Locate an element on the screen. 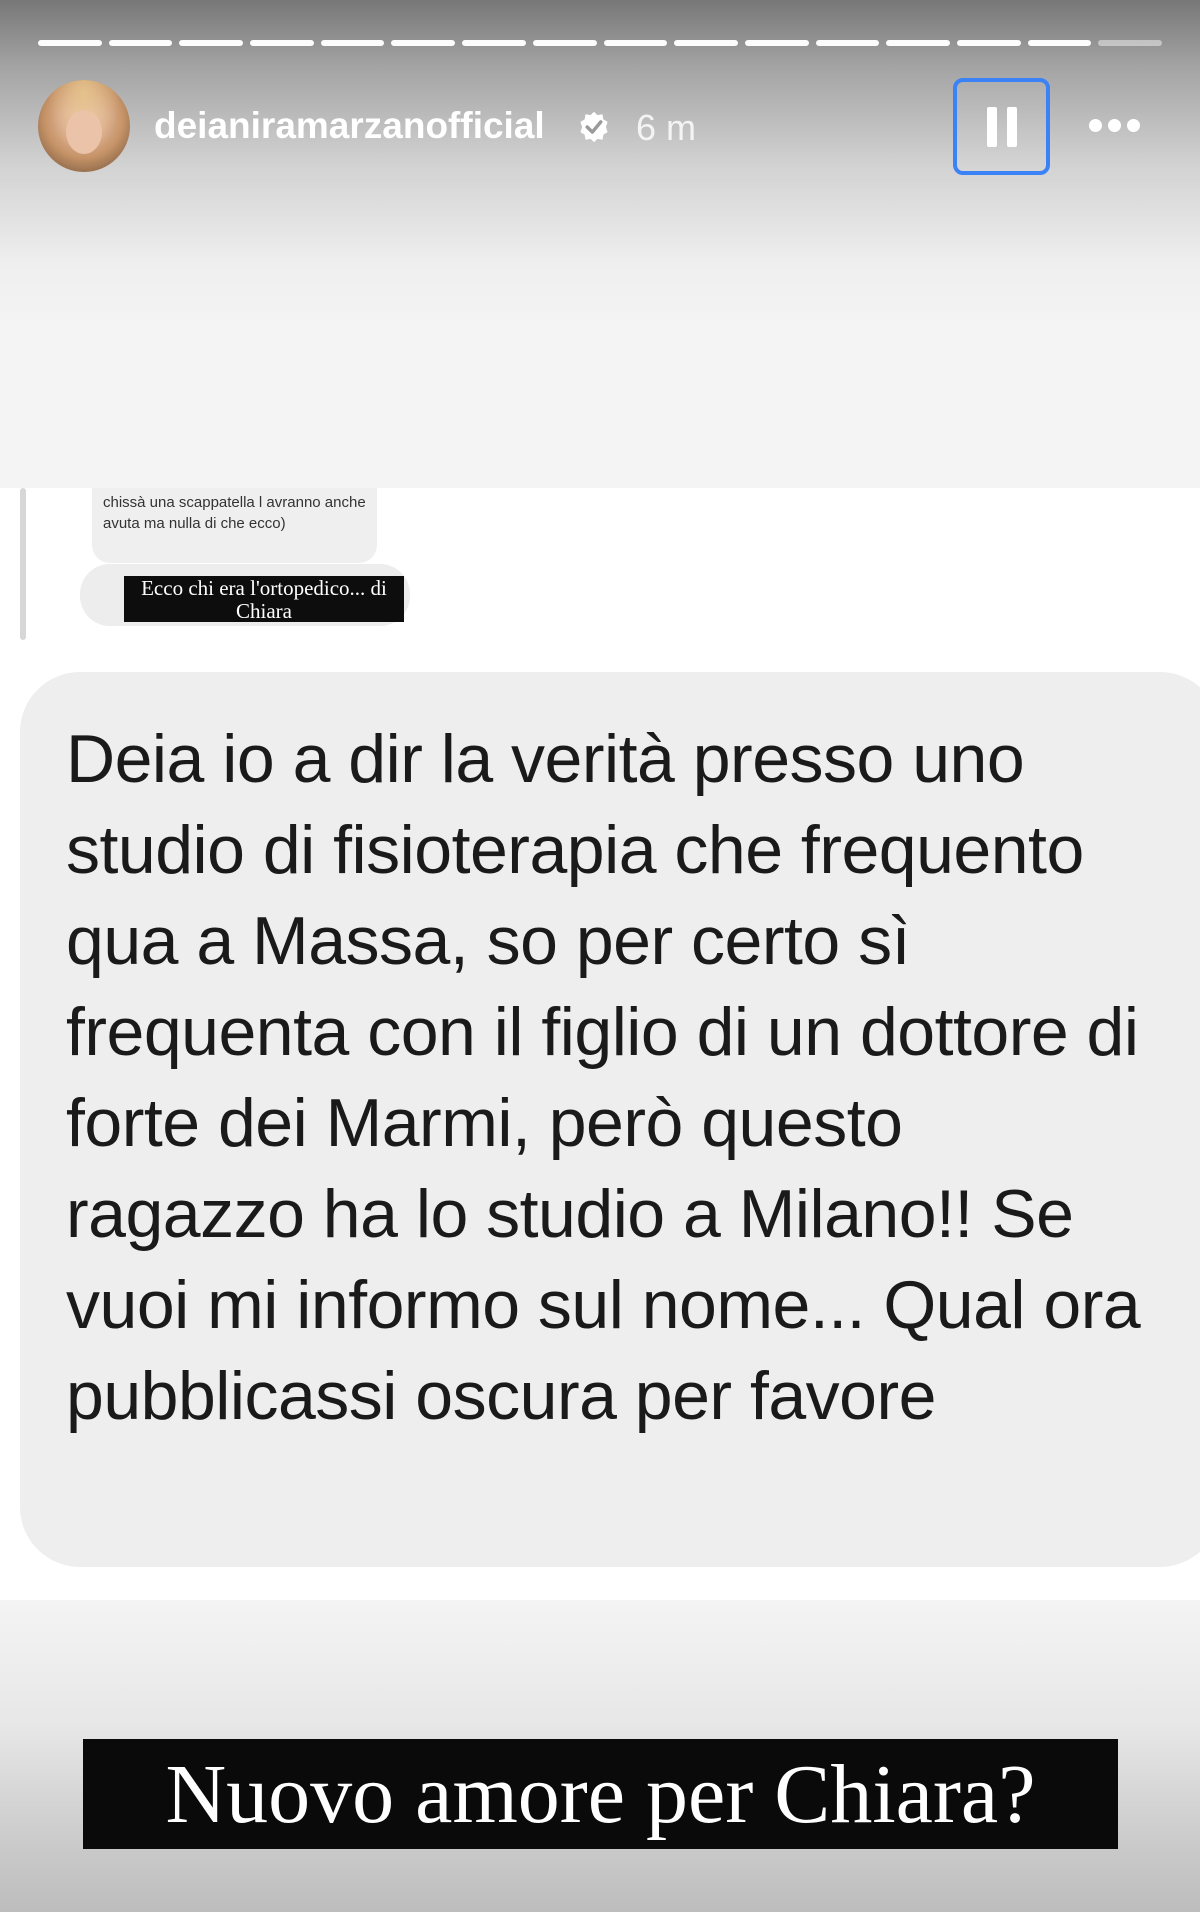  quoted-story-caption: Ecco chi era l'ortopedico... di Chiara is located at coordinates (264, 599).